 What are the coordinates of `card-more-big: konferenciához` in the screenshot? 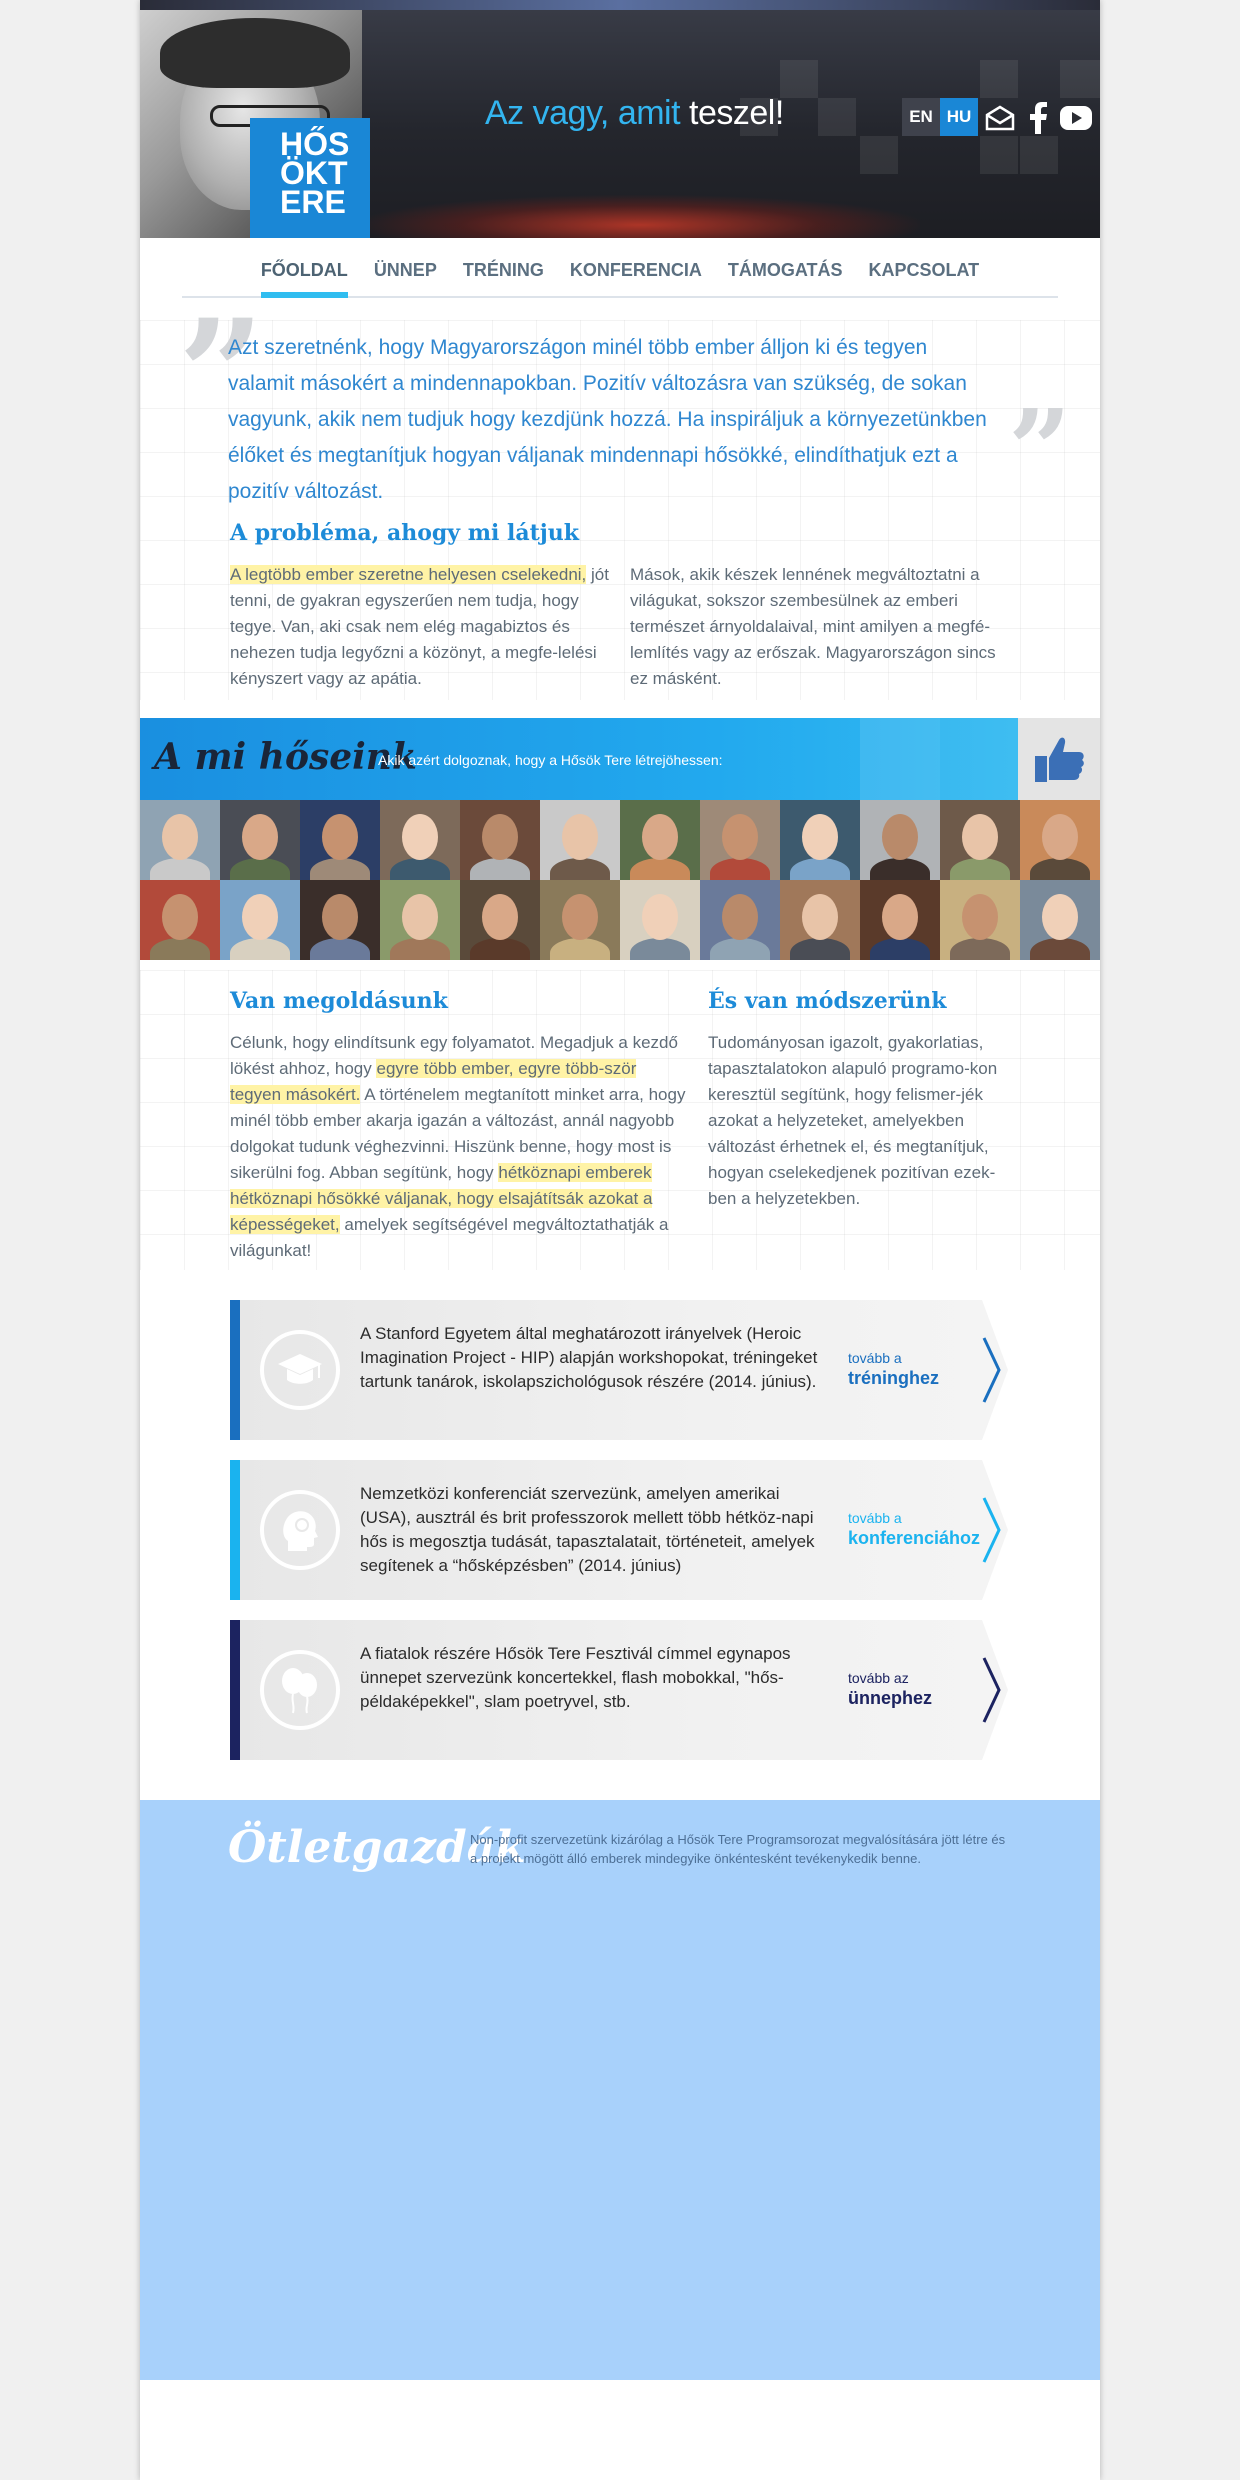 It's located at (914, 1538).